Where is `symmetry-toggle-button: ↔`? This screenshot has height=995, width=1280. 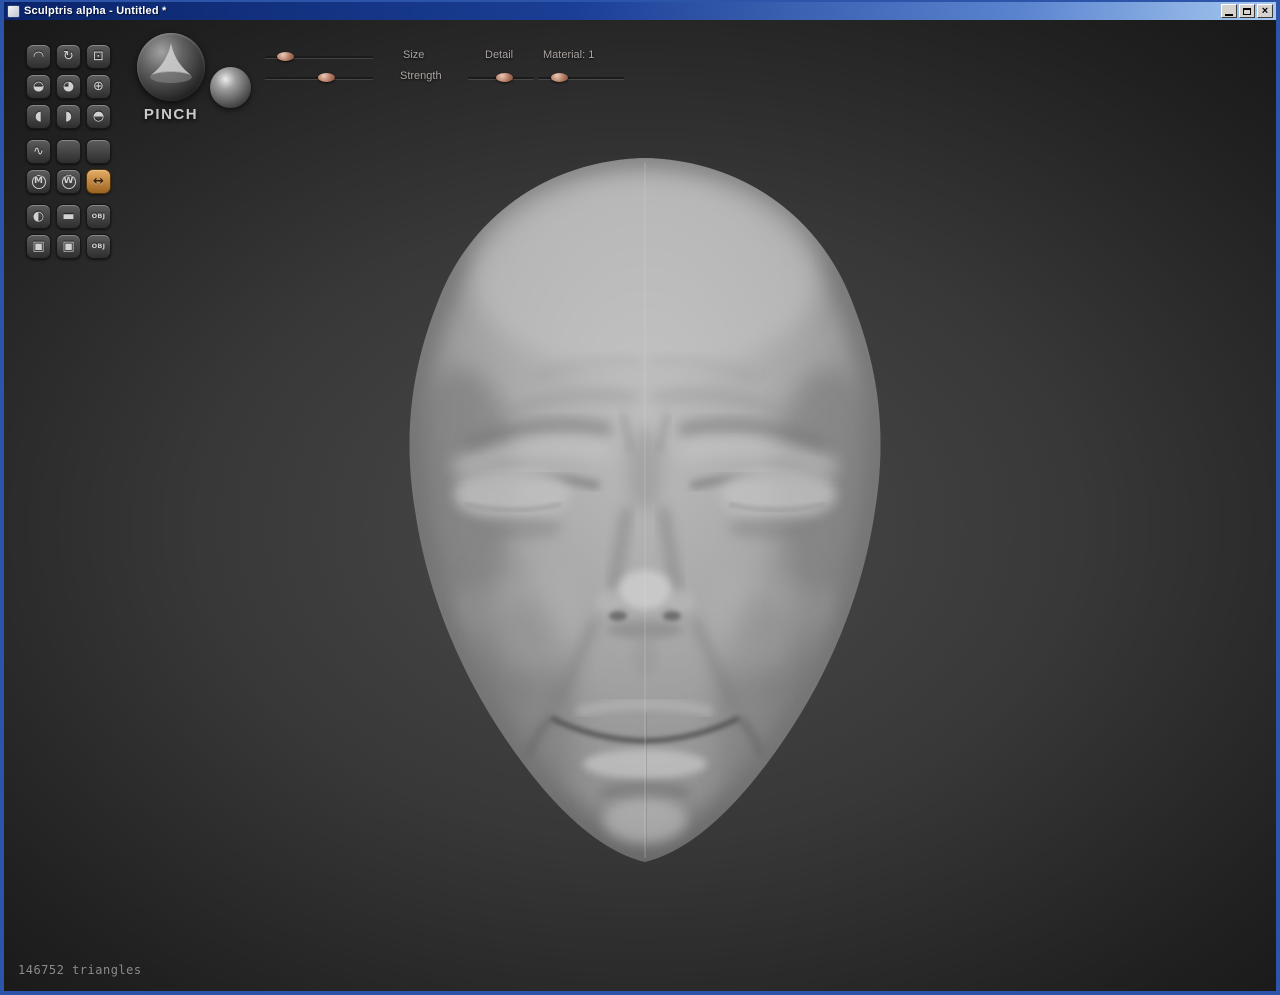 symmetry-toggle-button: ↔ is located at coordinates (98, 181).